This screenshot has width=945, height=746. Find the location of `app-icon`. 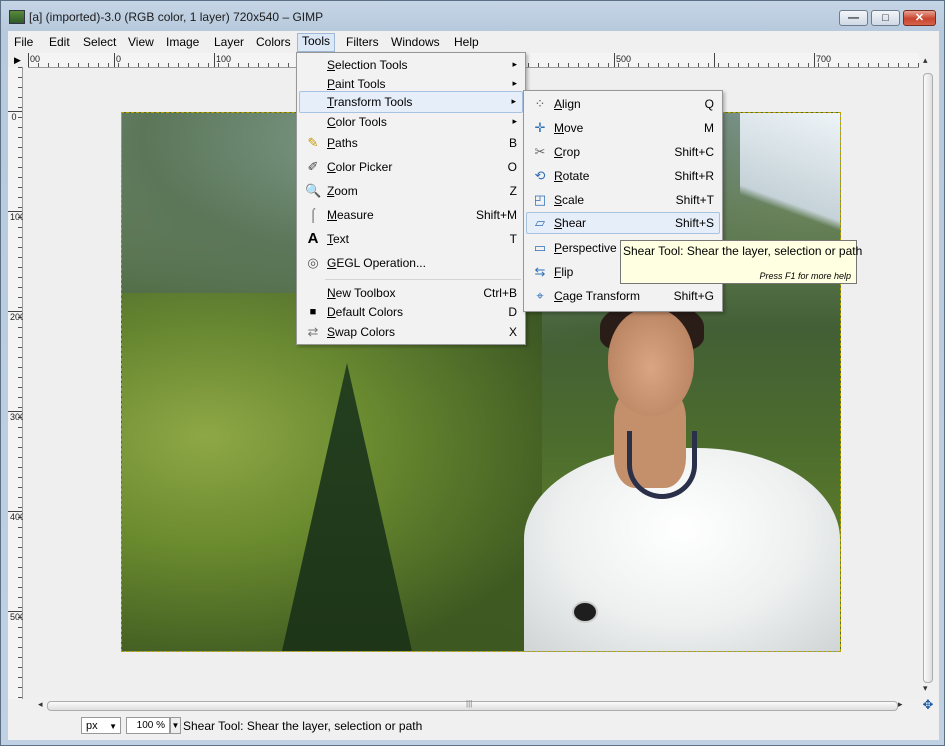

app-icon is located at coordinates (17, 17).